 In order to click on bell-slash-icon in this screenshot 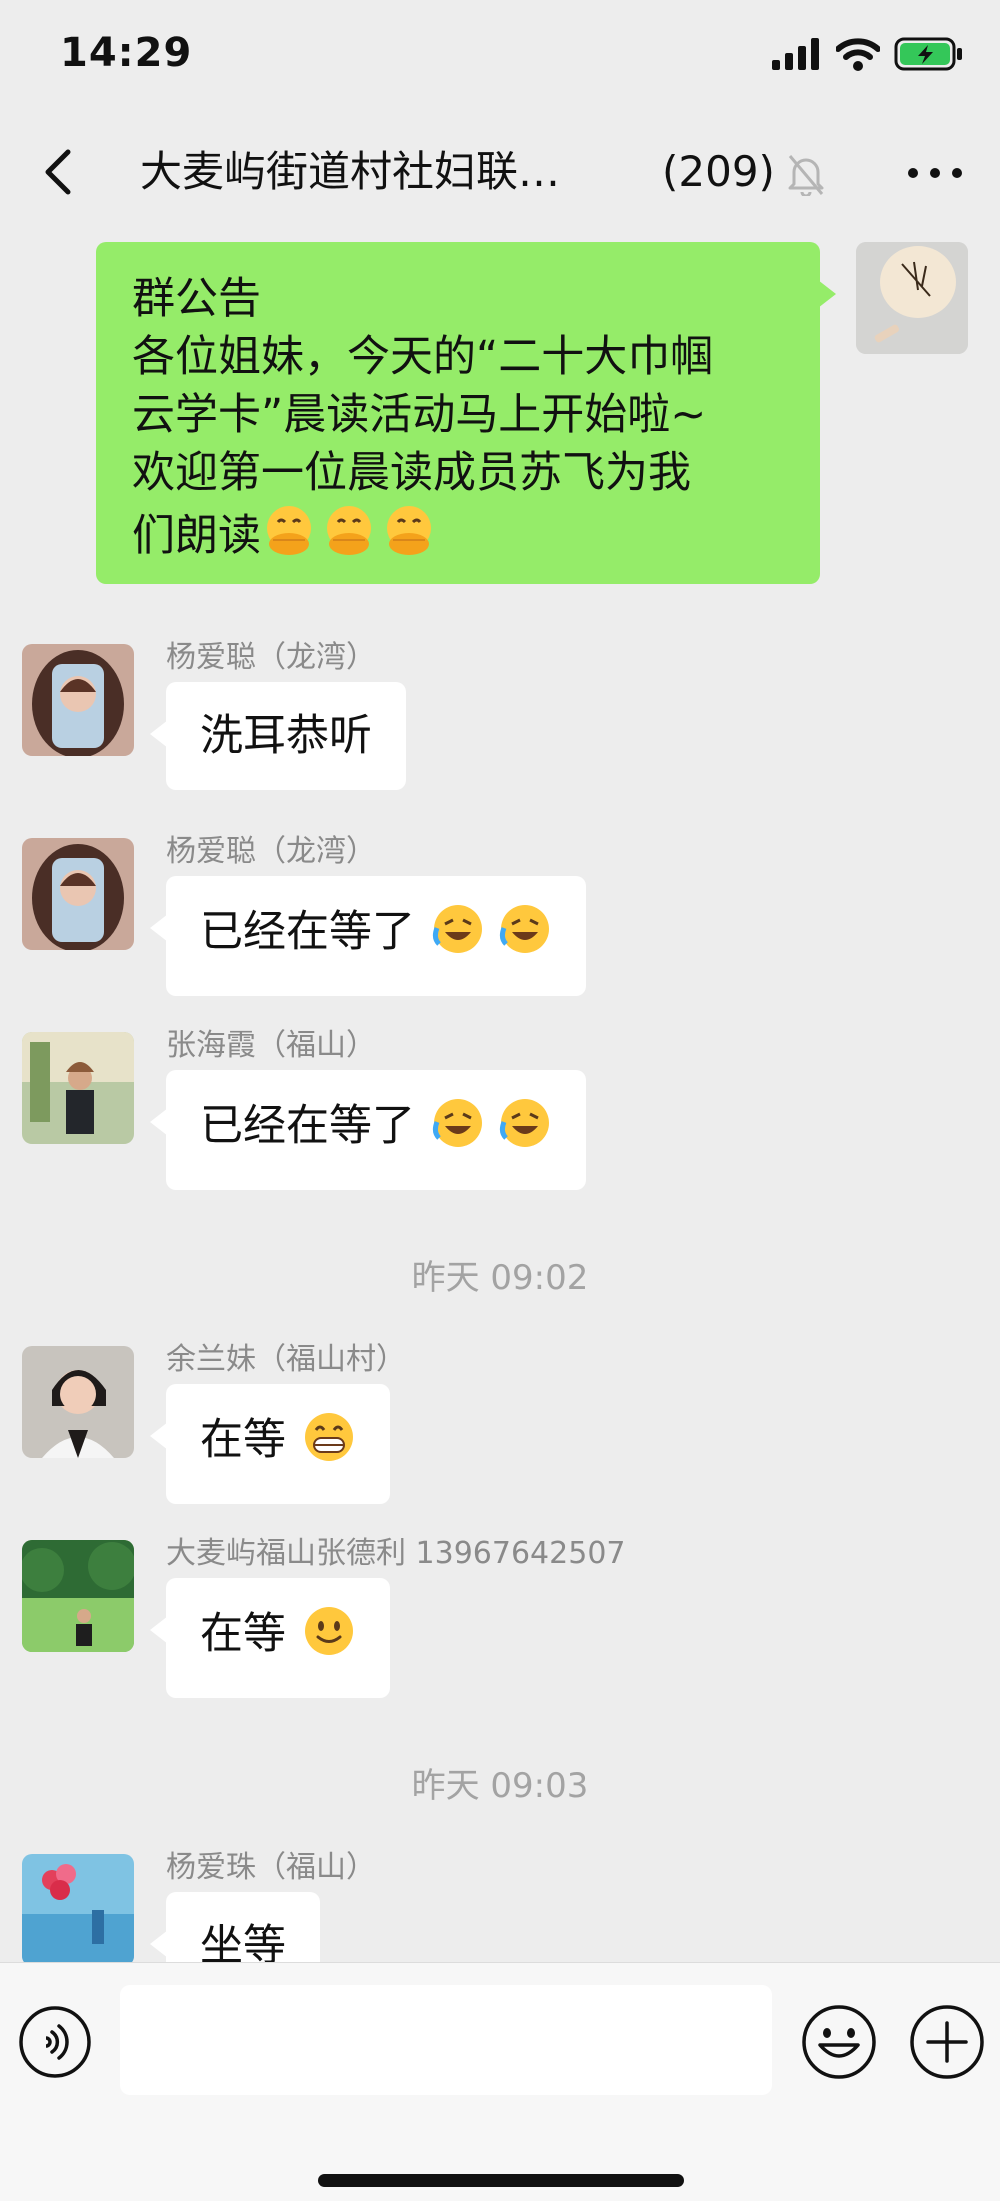, I will do `click(806, 175)`.